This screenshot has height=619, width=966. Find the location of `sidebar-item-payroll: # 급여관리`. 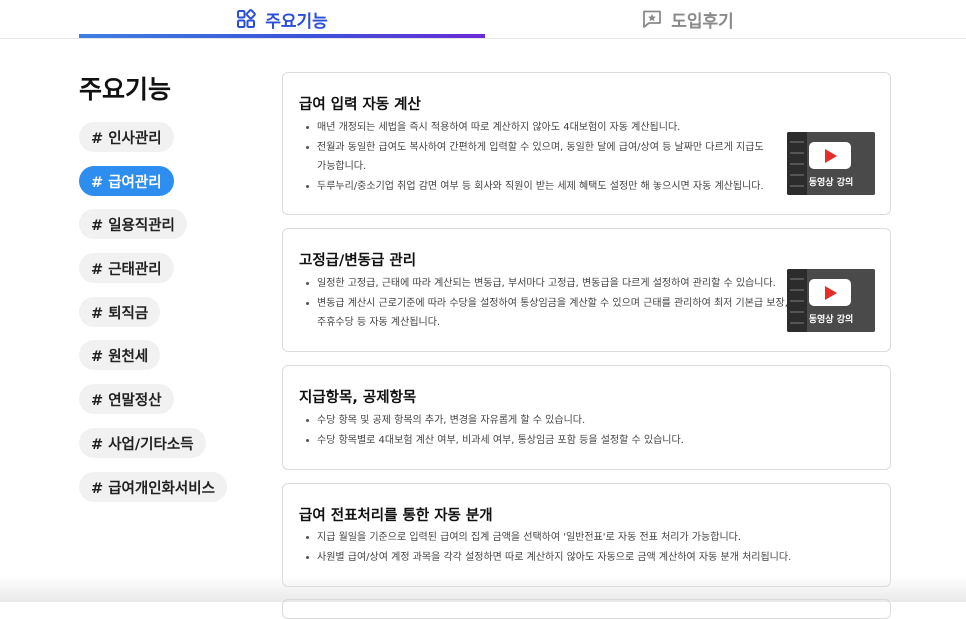

sidebar-item-payroll: # 급여관리 is located at coordinates (126, 181).